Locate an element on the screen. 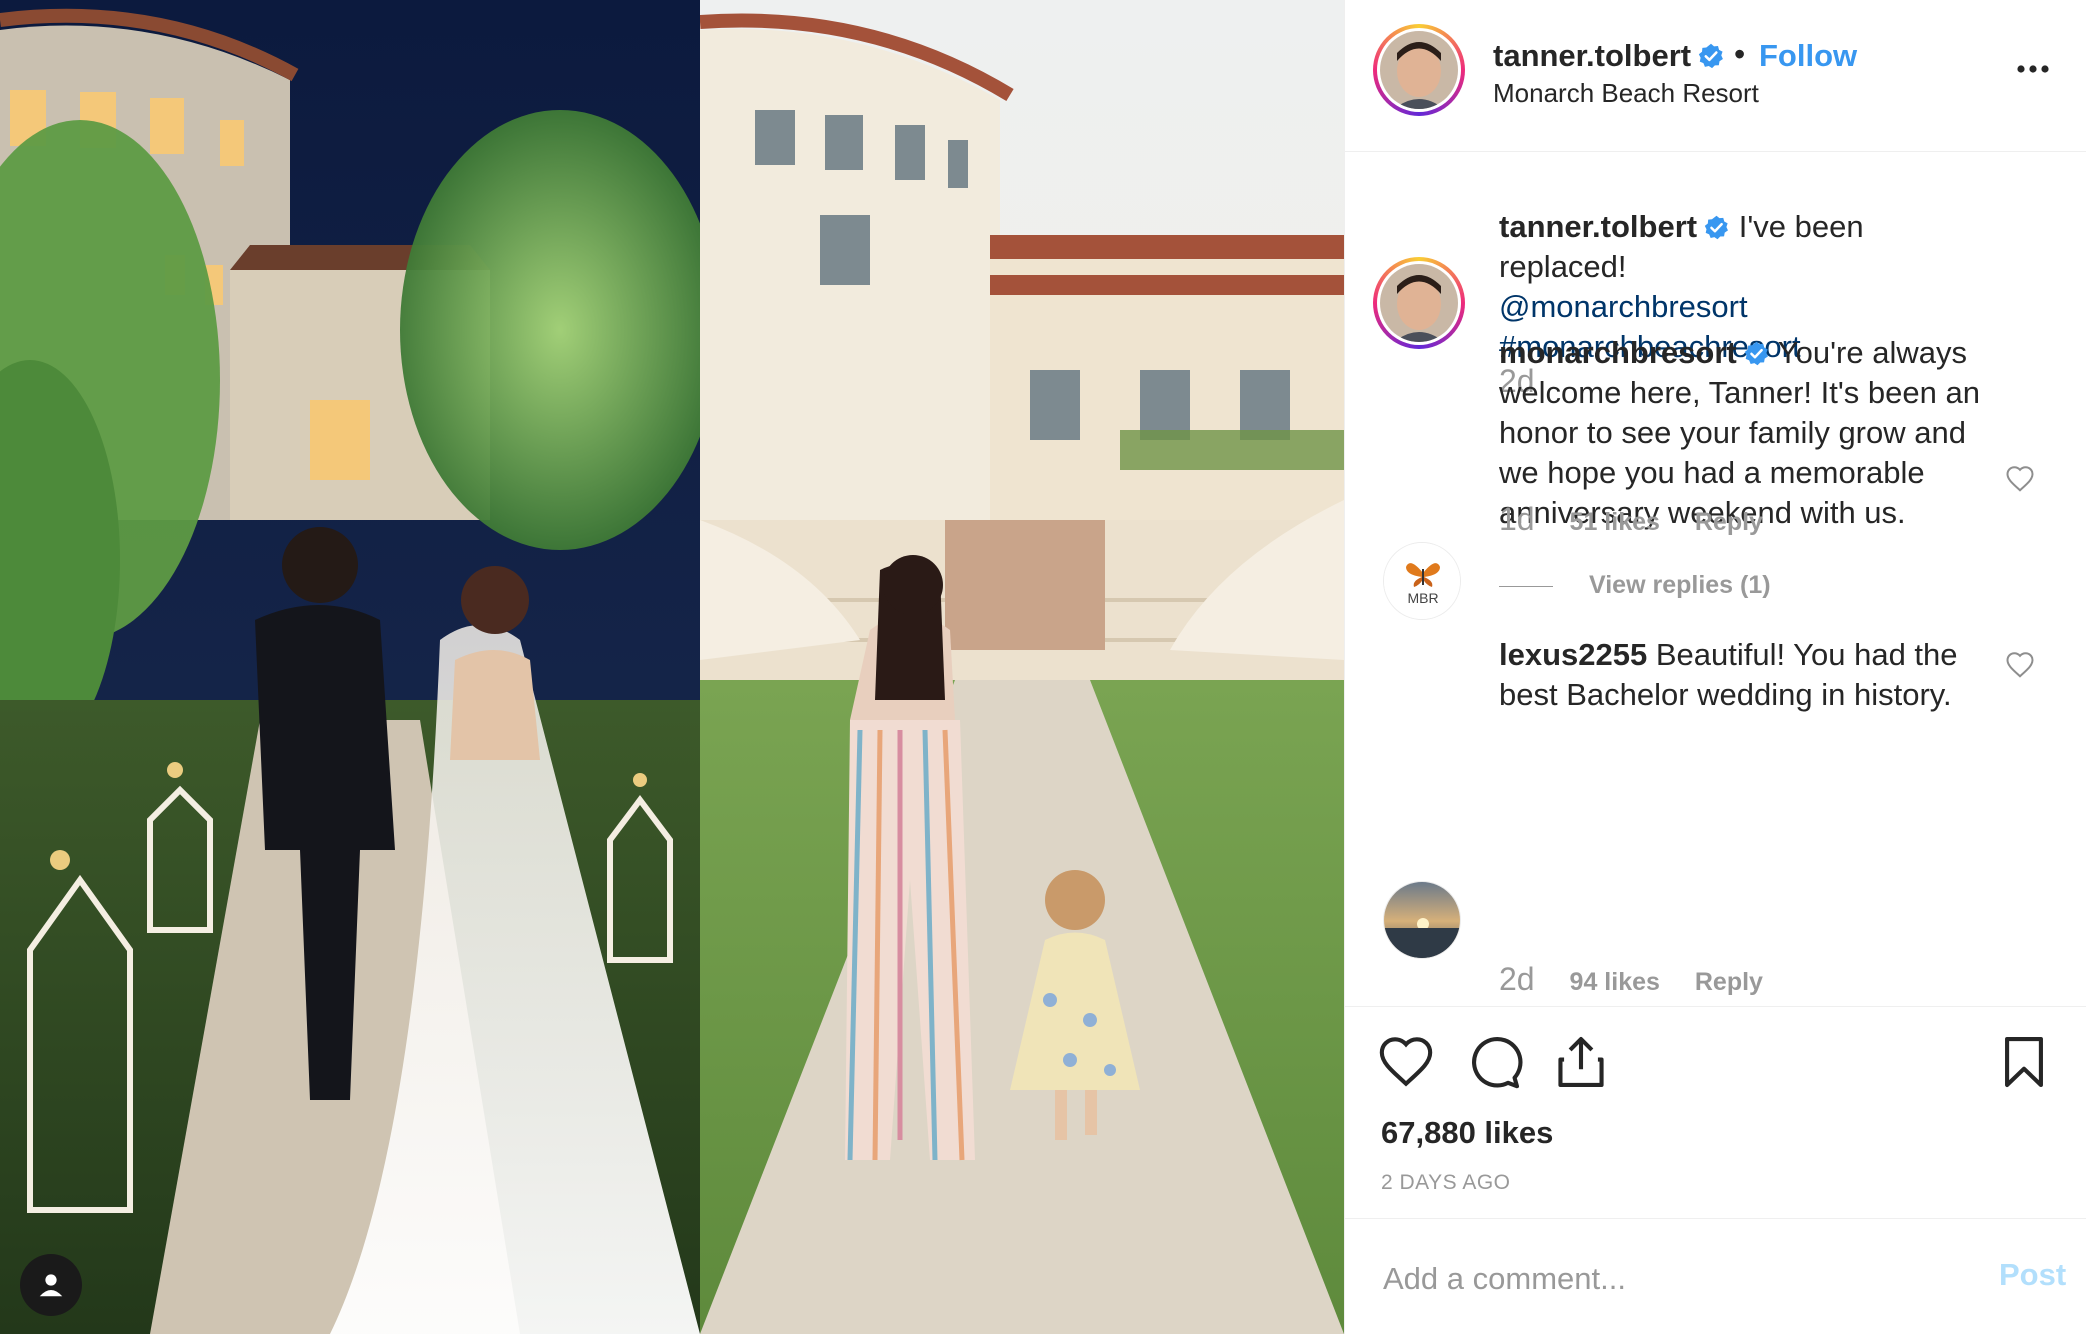 The height and width of the screenshot is (1334, 2086). caption-username: tanner.tolbert is located at coordinates (1598, 226).